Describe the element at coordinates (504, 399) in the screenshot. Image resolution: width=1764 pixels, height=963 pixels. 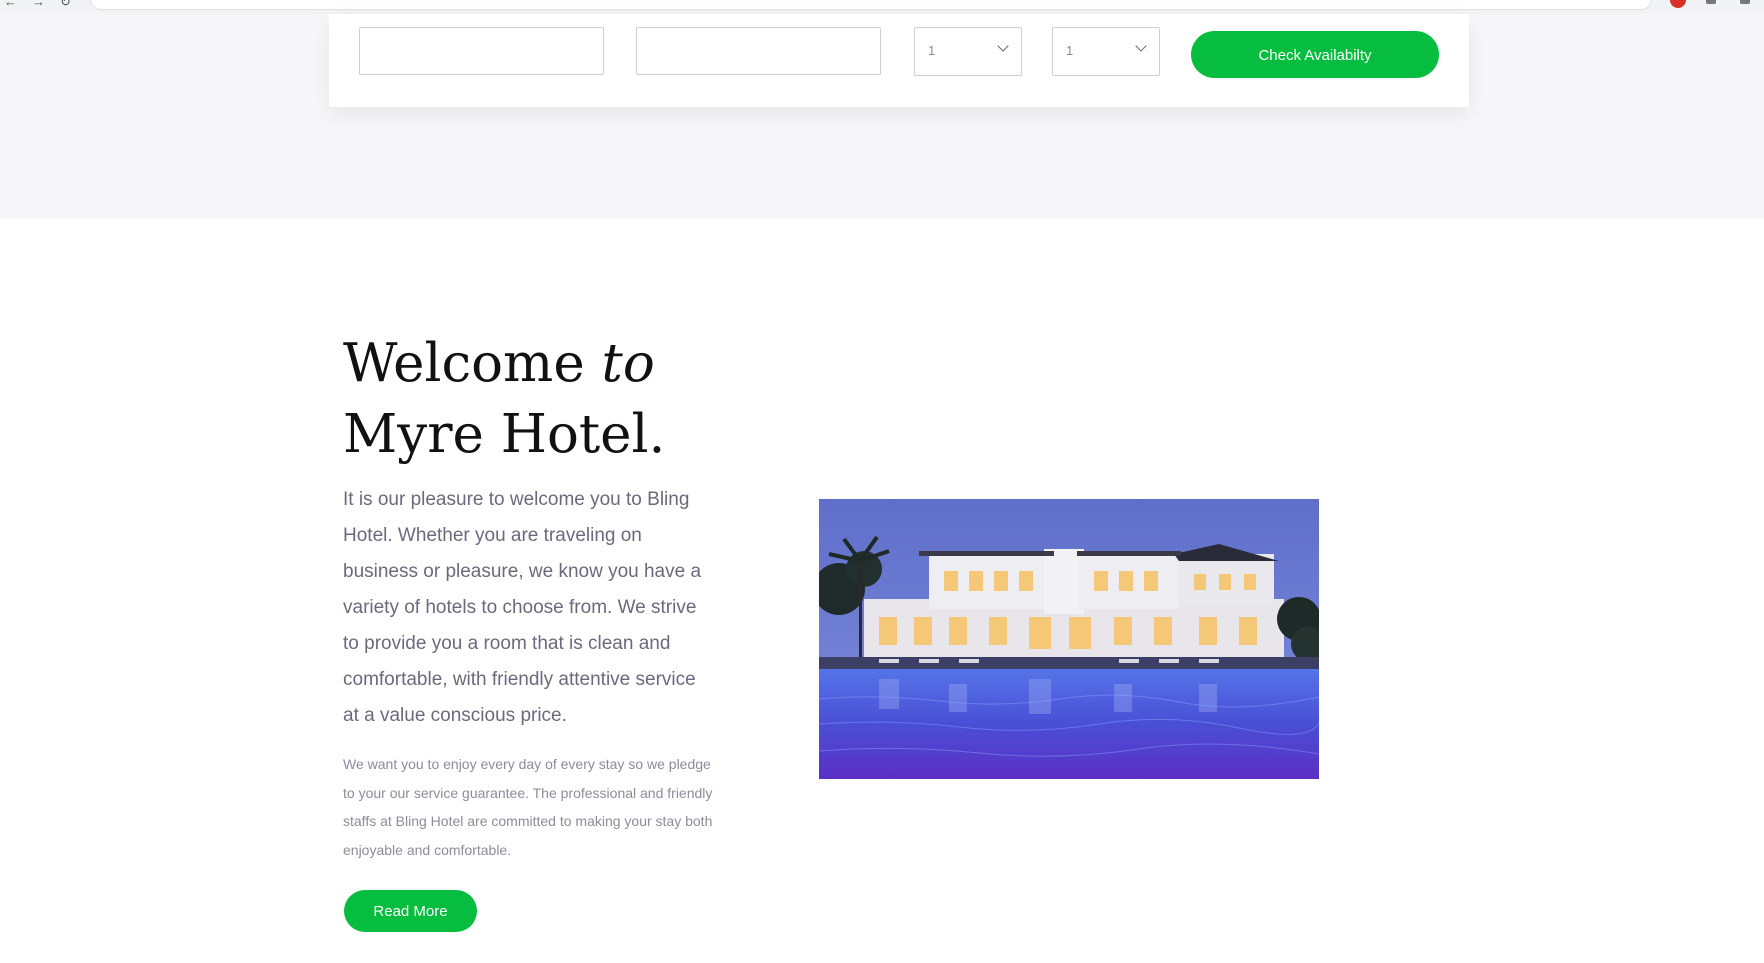
I see `welcome-heading: Welcome to Myre Hotel.` at that location.